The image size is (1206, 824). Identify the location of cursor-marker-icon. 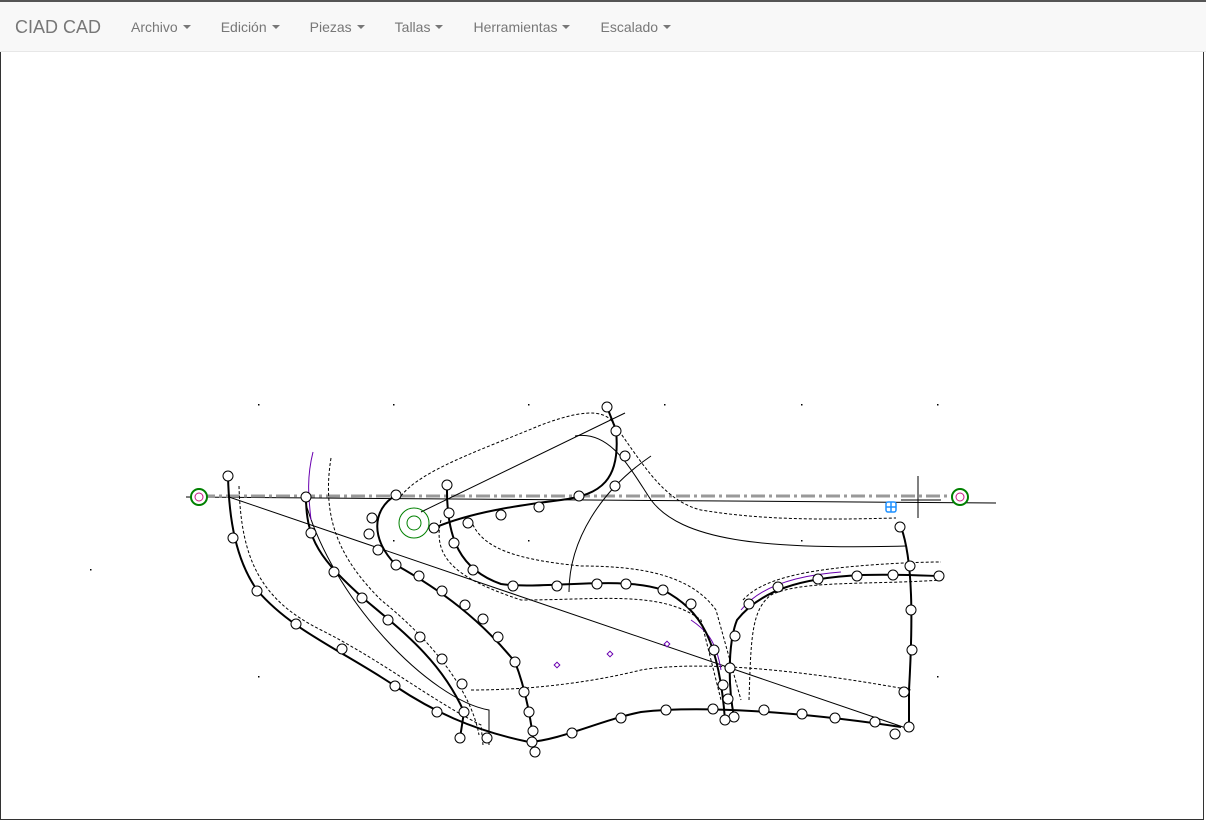
(891, 507).